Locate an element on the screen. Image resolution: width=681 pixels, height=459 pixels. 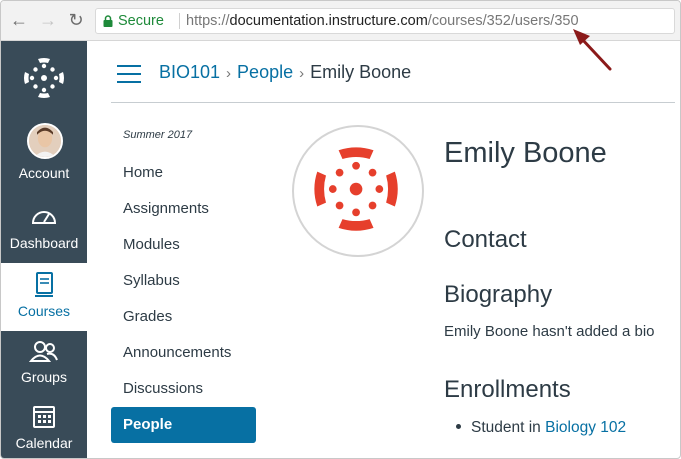
global-nav-groups: Groups is located at coordinates (44, 367).